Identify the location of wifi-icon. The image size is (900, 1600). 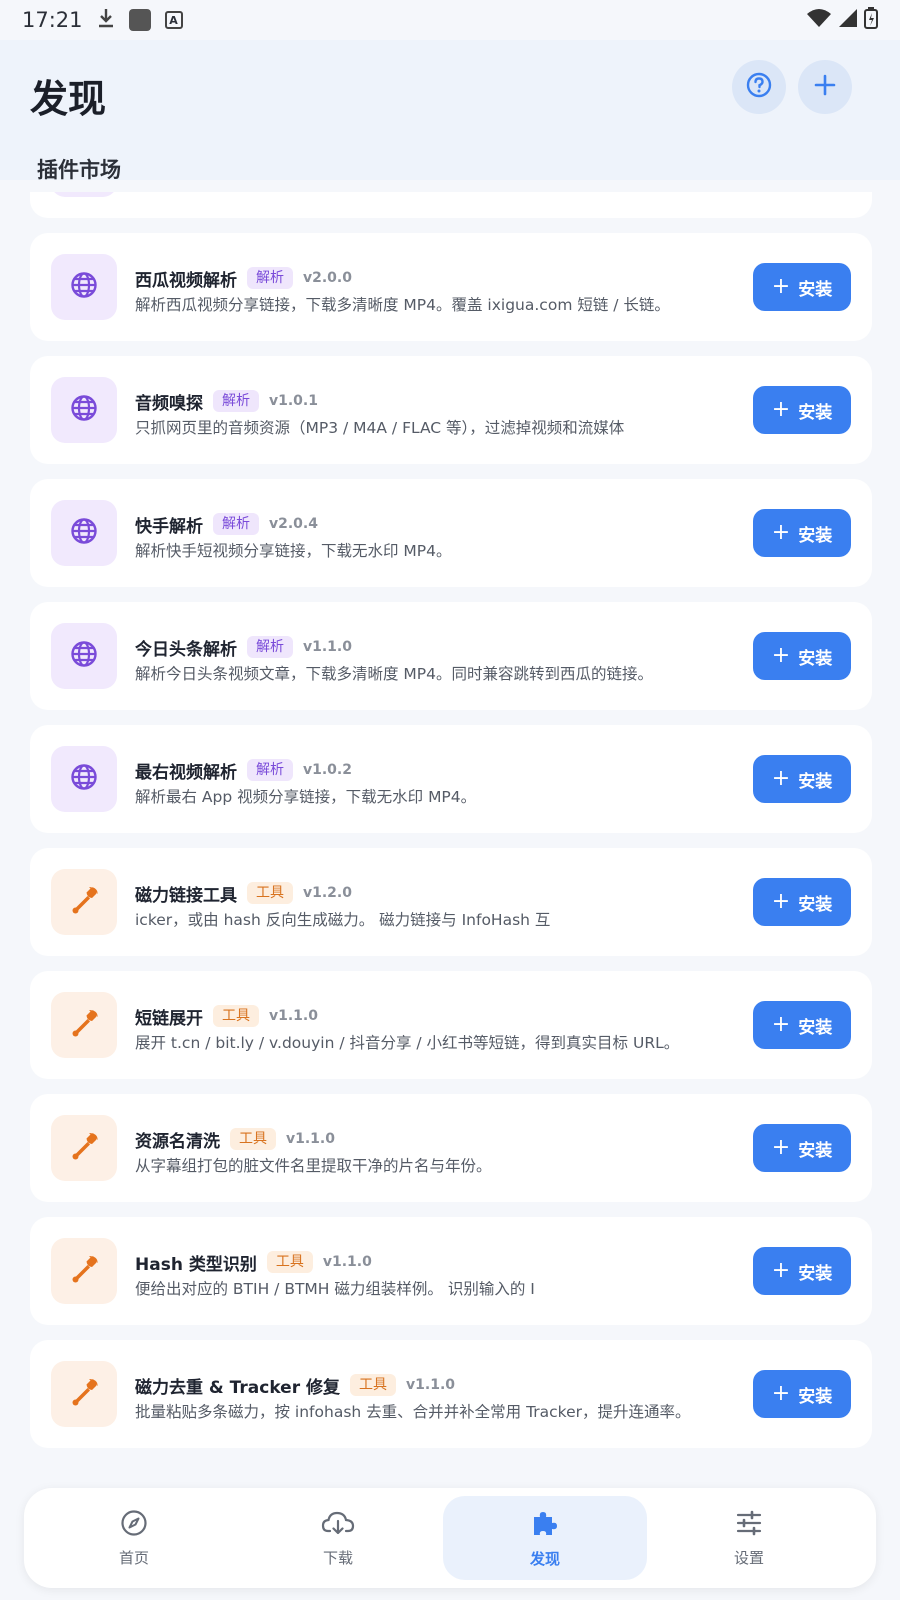
(819, 20).